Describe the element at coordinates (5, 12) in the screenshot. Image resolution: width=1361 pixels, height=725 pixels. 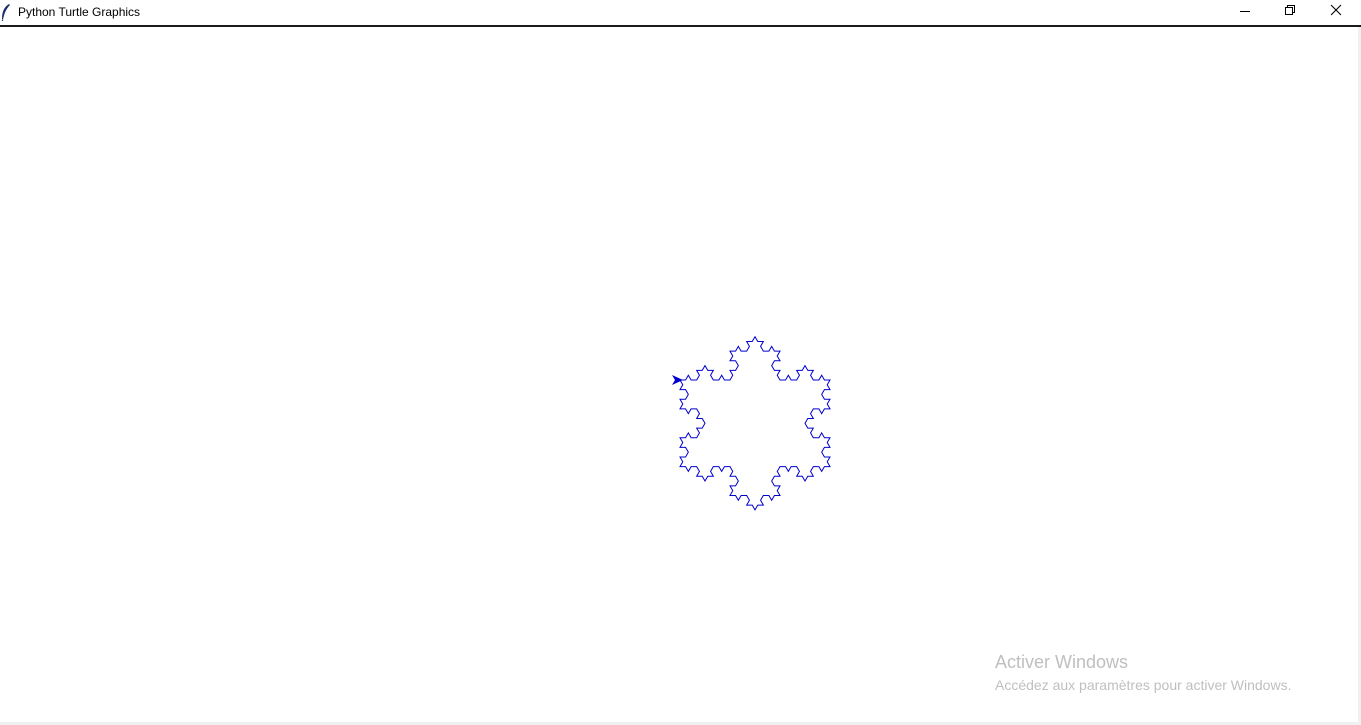
I see `feather-icon` at that location.